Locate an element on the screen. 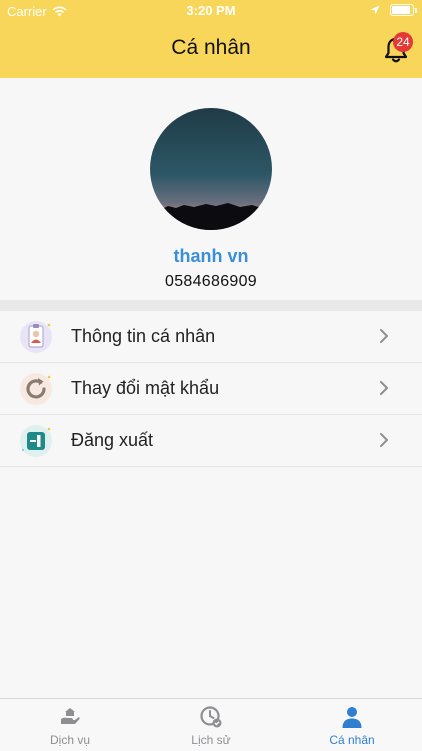  tab-label: Lịch sử is located at coordinates (211, 740).